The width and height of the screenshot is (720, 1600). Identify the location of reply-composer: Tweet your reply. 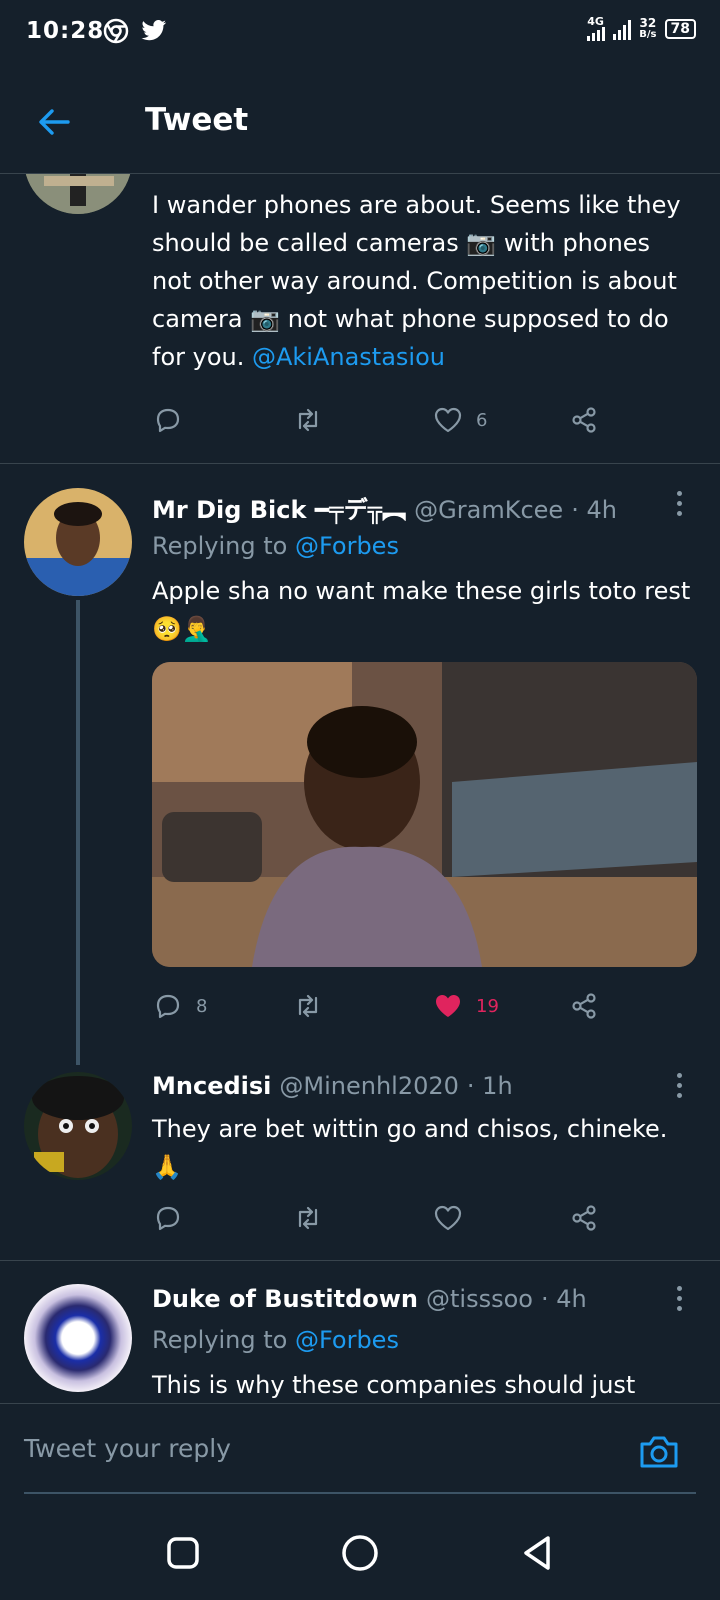
(360, 1453).